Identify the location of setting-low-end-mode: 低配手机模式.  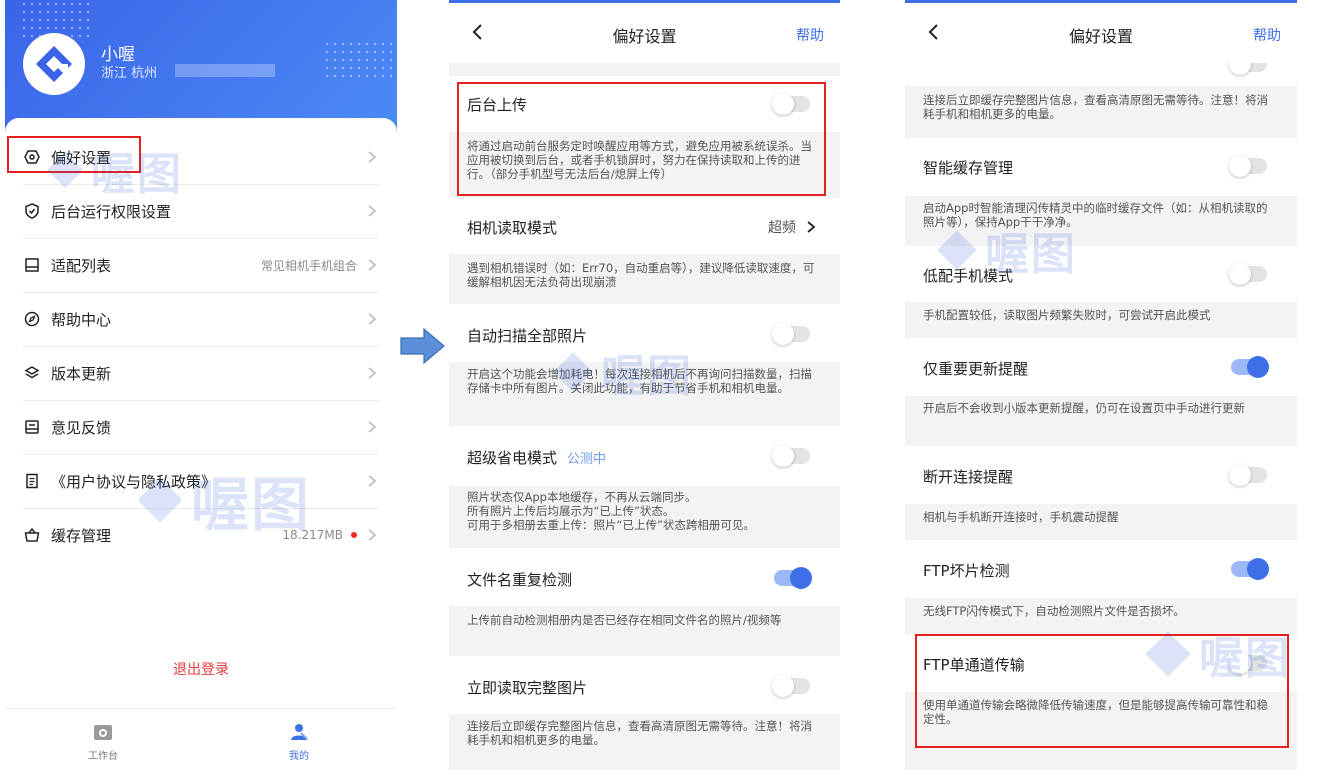
(1101, 274).